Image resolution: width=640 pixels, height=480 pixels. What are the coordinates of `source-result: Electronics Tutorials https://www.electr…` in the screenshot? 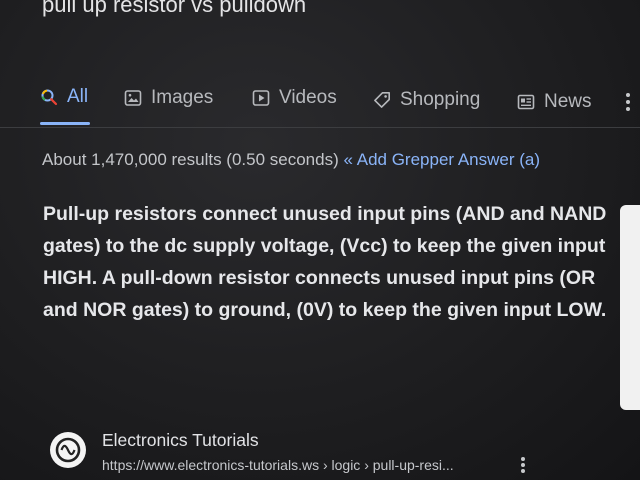 It's located at (345, 455).